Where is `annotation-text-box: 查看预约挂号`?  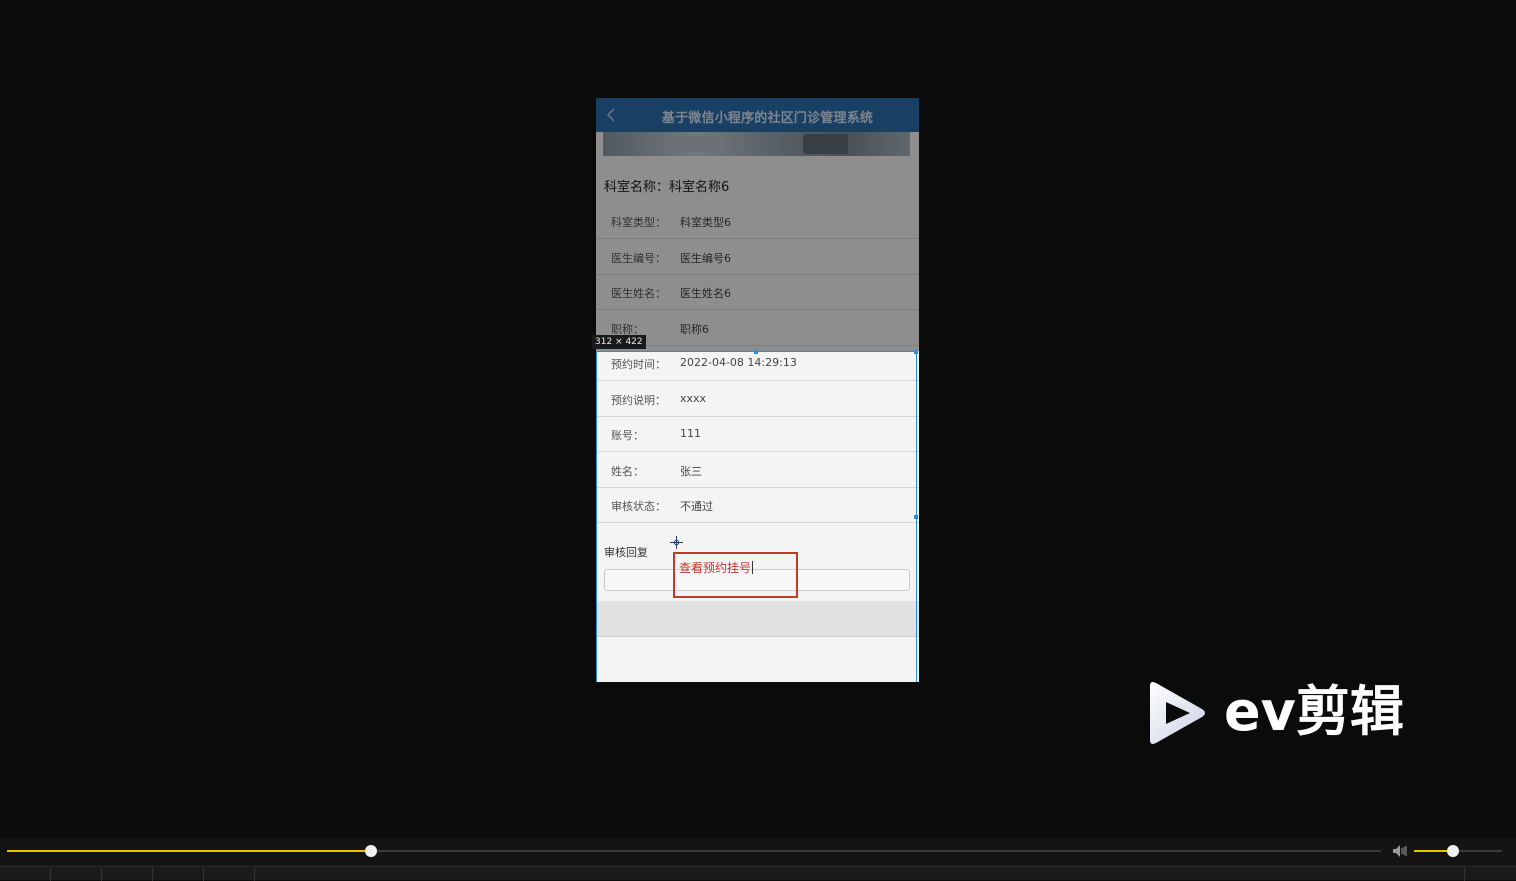
annotation-text-box: 查看预约挂号 is located at coordinates (735, 575).